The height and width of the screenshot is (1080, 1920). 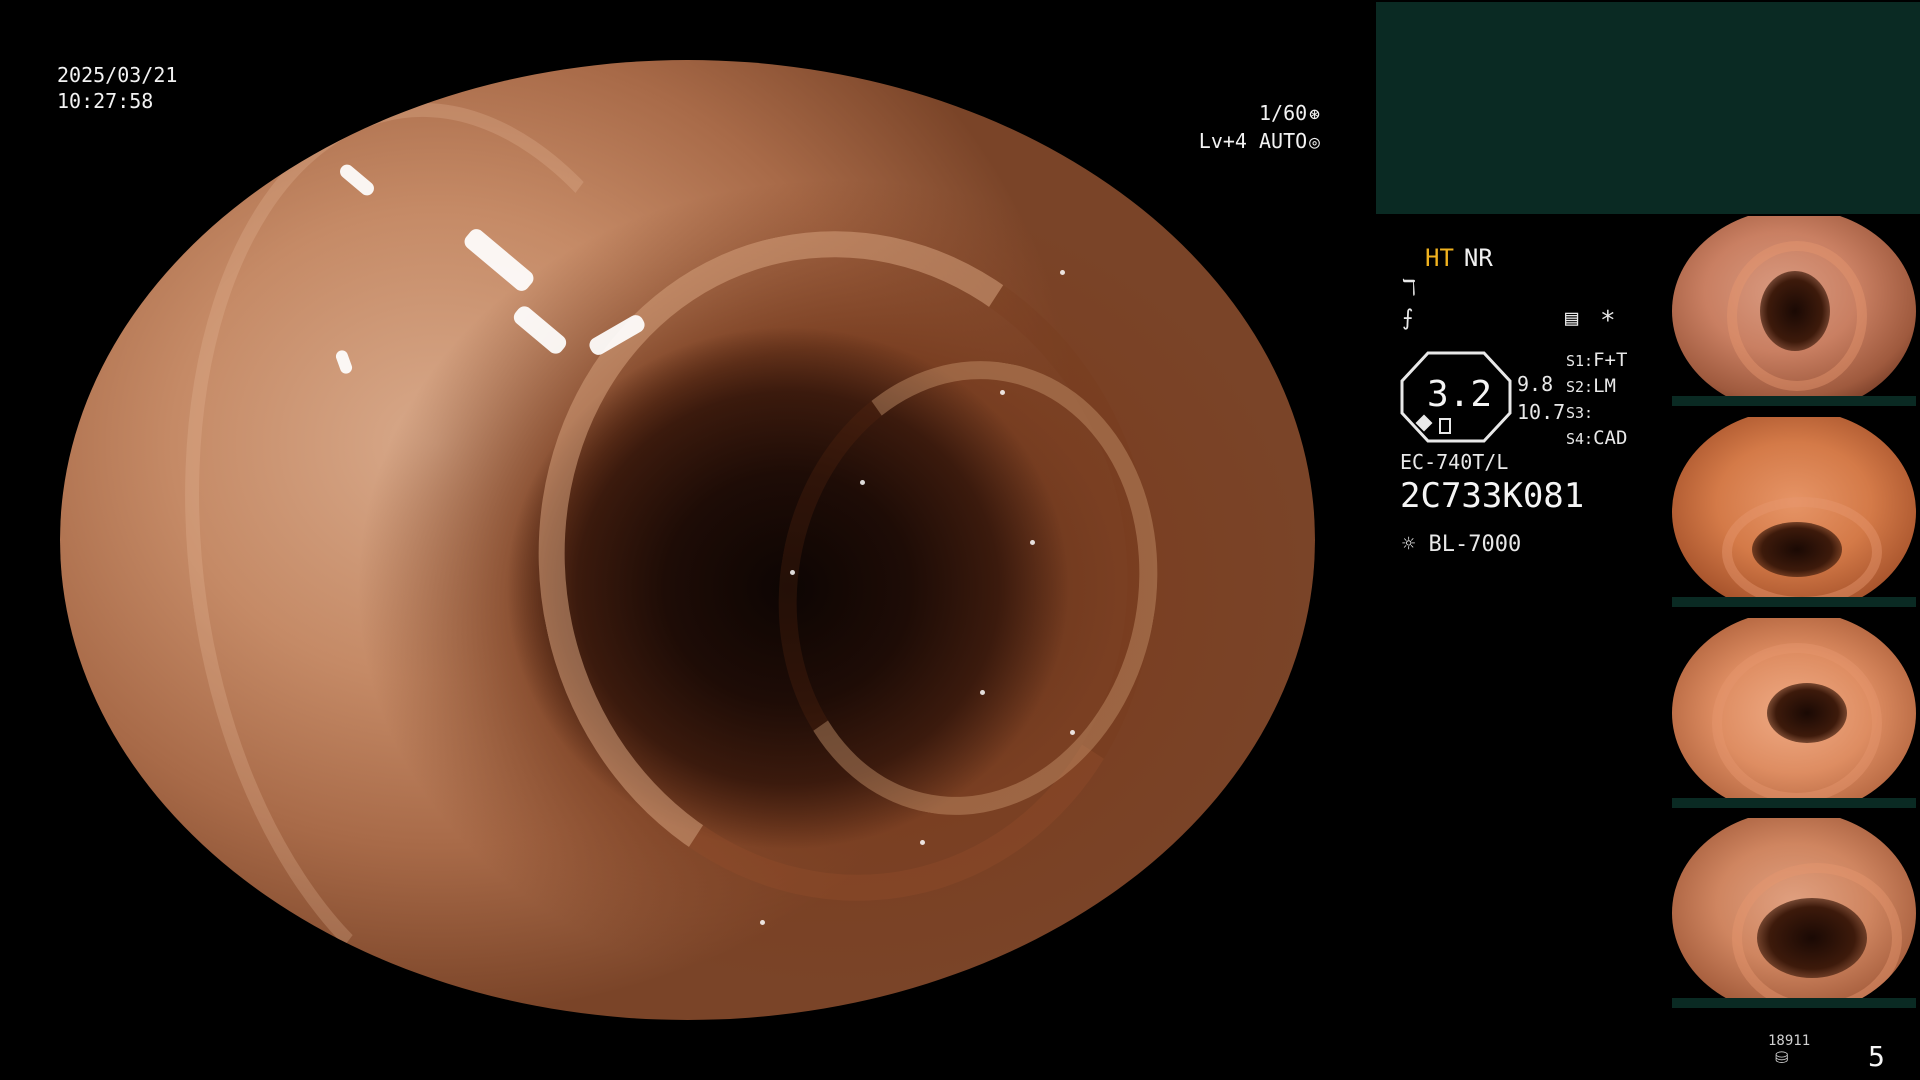 I want to click on zoom-side-top: 9.8, so click(x=1535, y=384).